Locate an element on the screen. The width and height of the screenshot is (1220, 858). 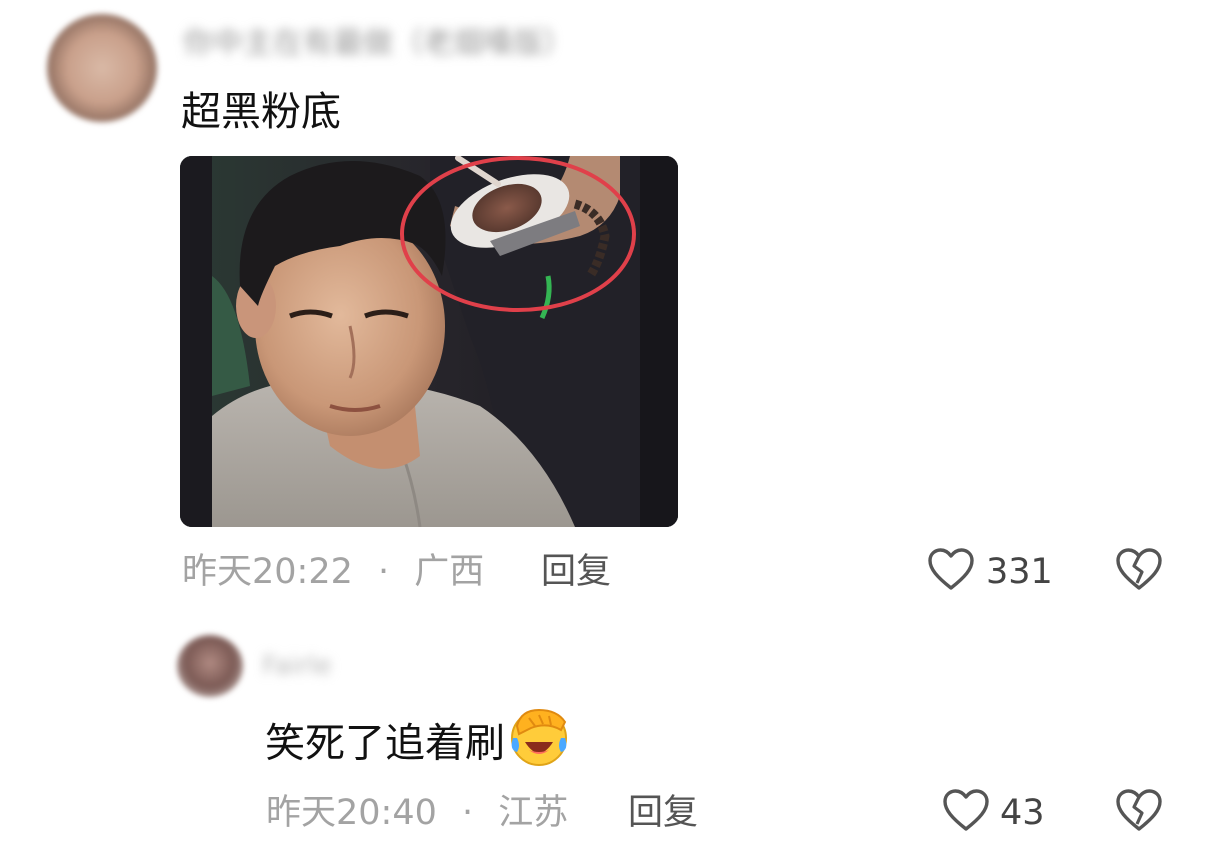
like-count: 331 is located at coordinates (1019, 572).